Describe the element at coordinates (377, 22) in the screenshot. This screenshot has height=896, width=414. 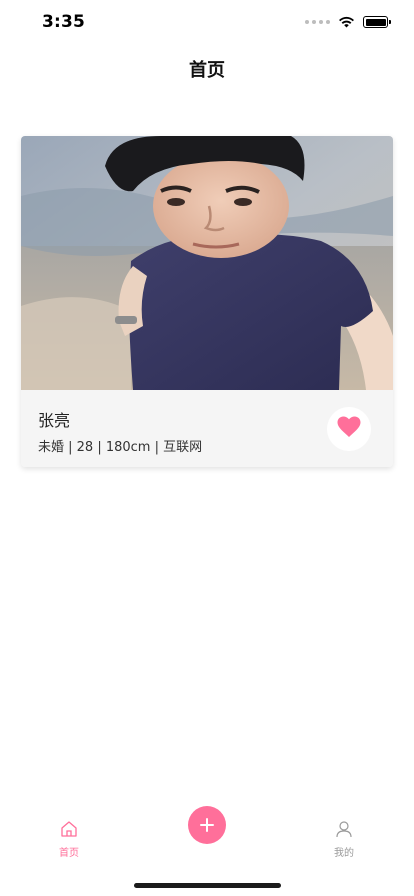
I see `battery-icon` at that location.